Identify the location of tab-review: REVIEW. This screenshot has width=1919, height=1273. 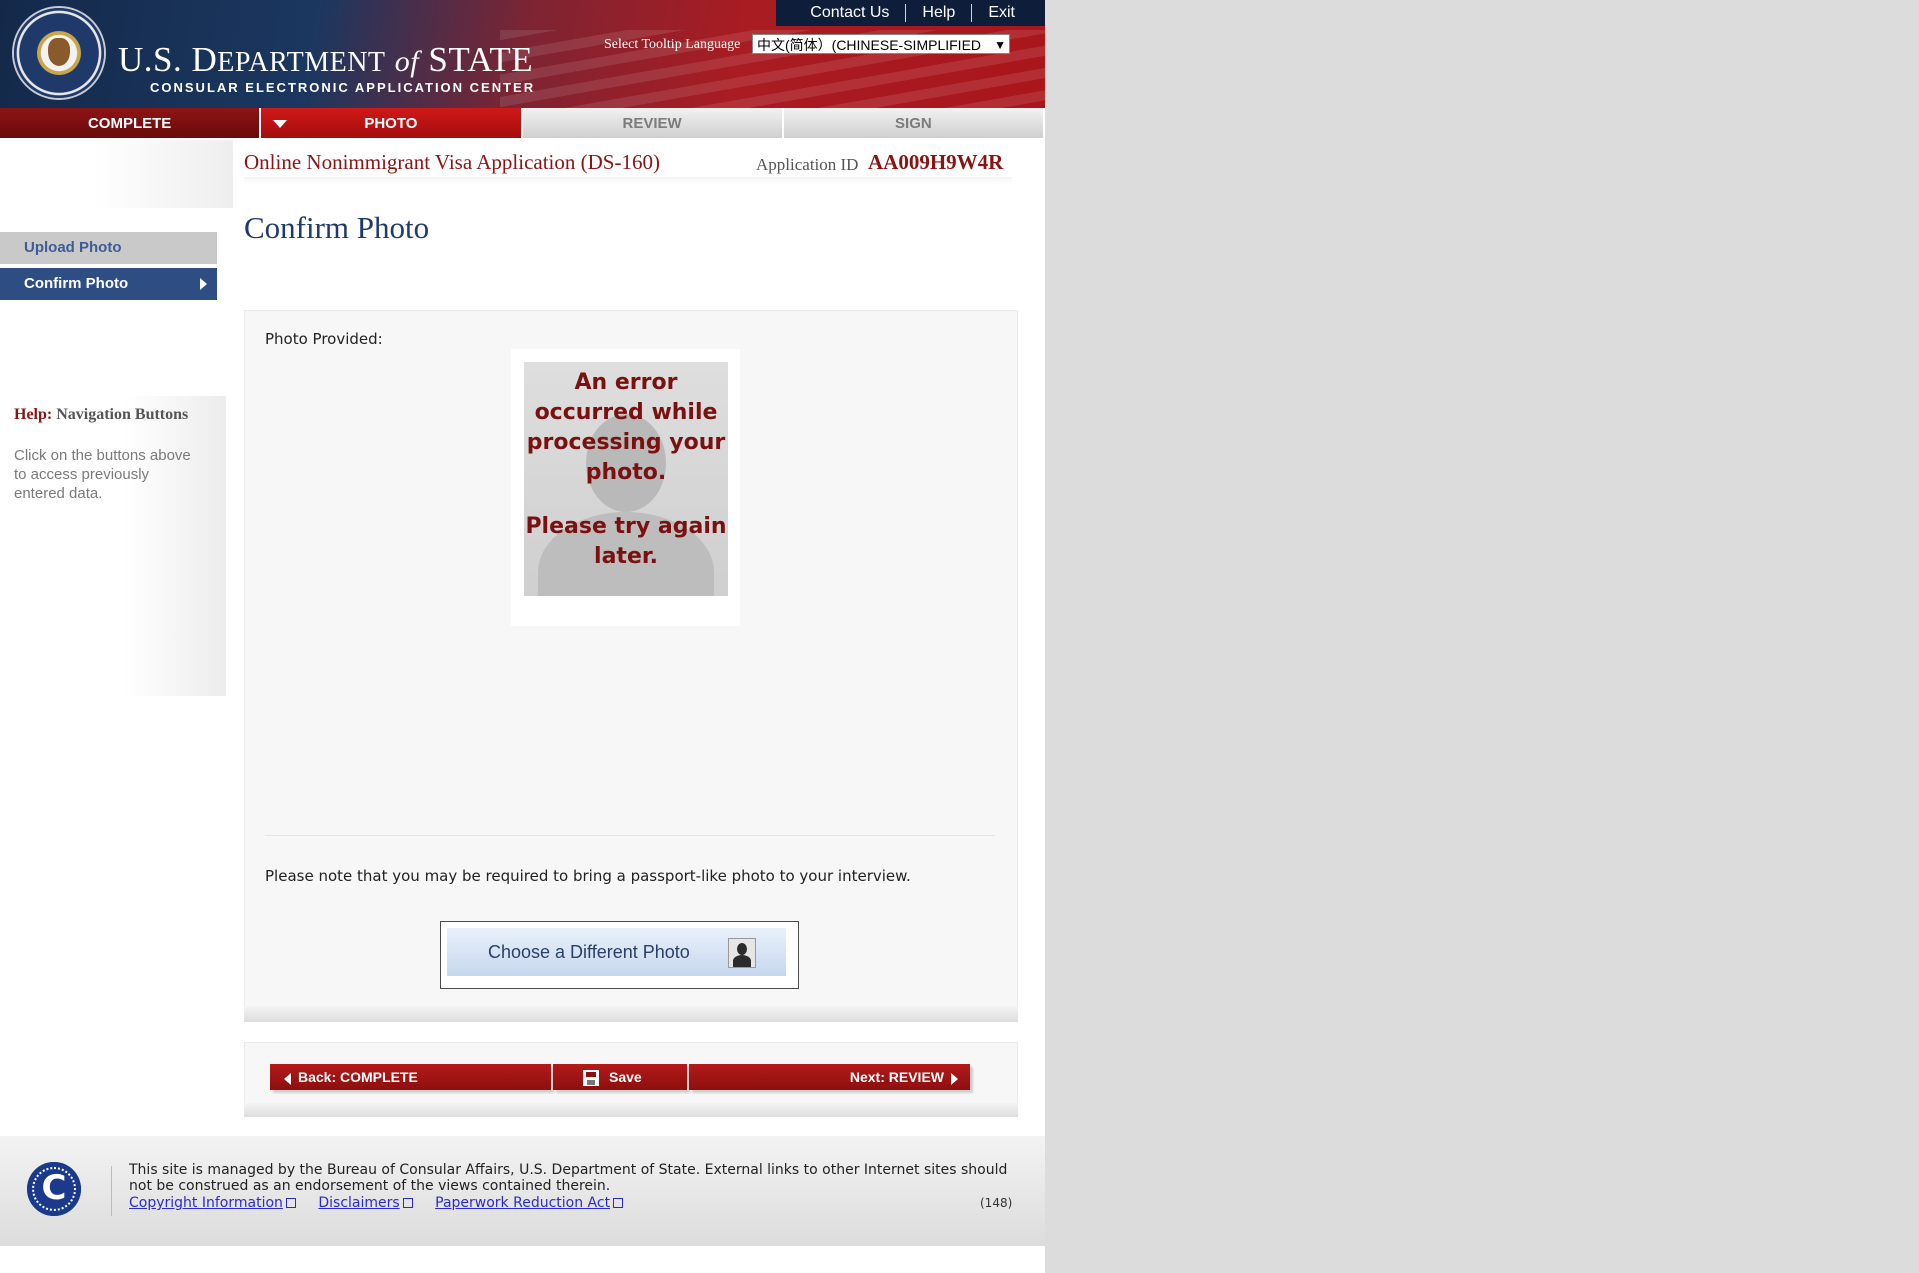
(653, 123).